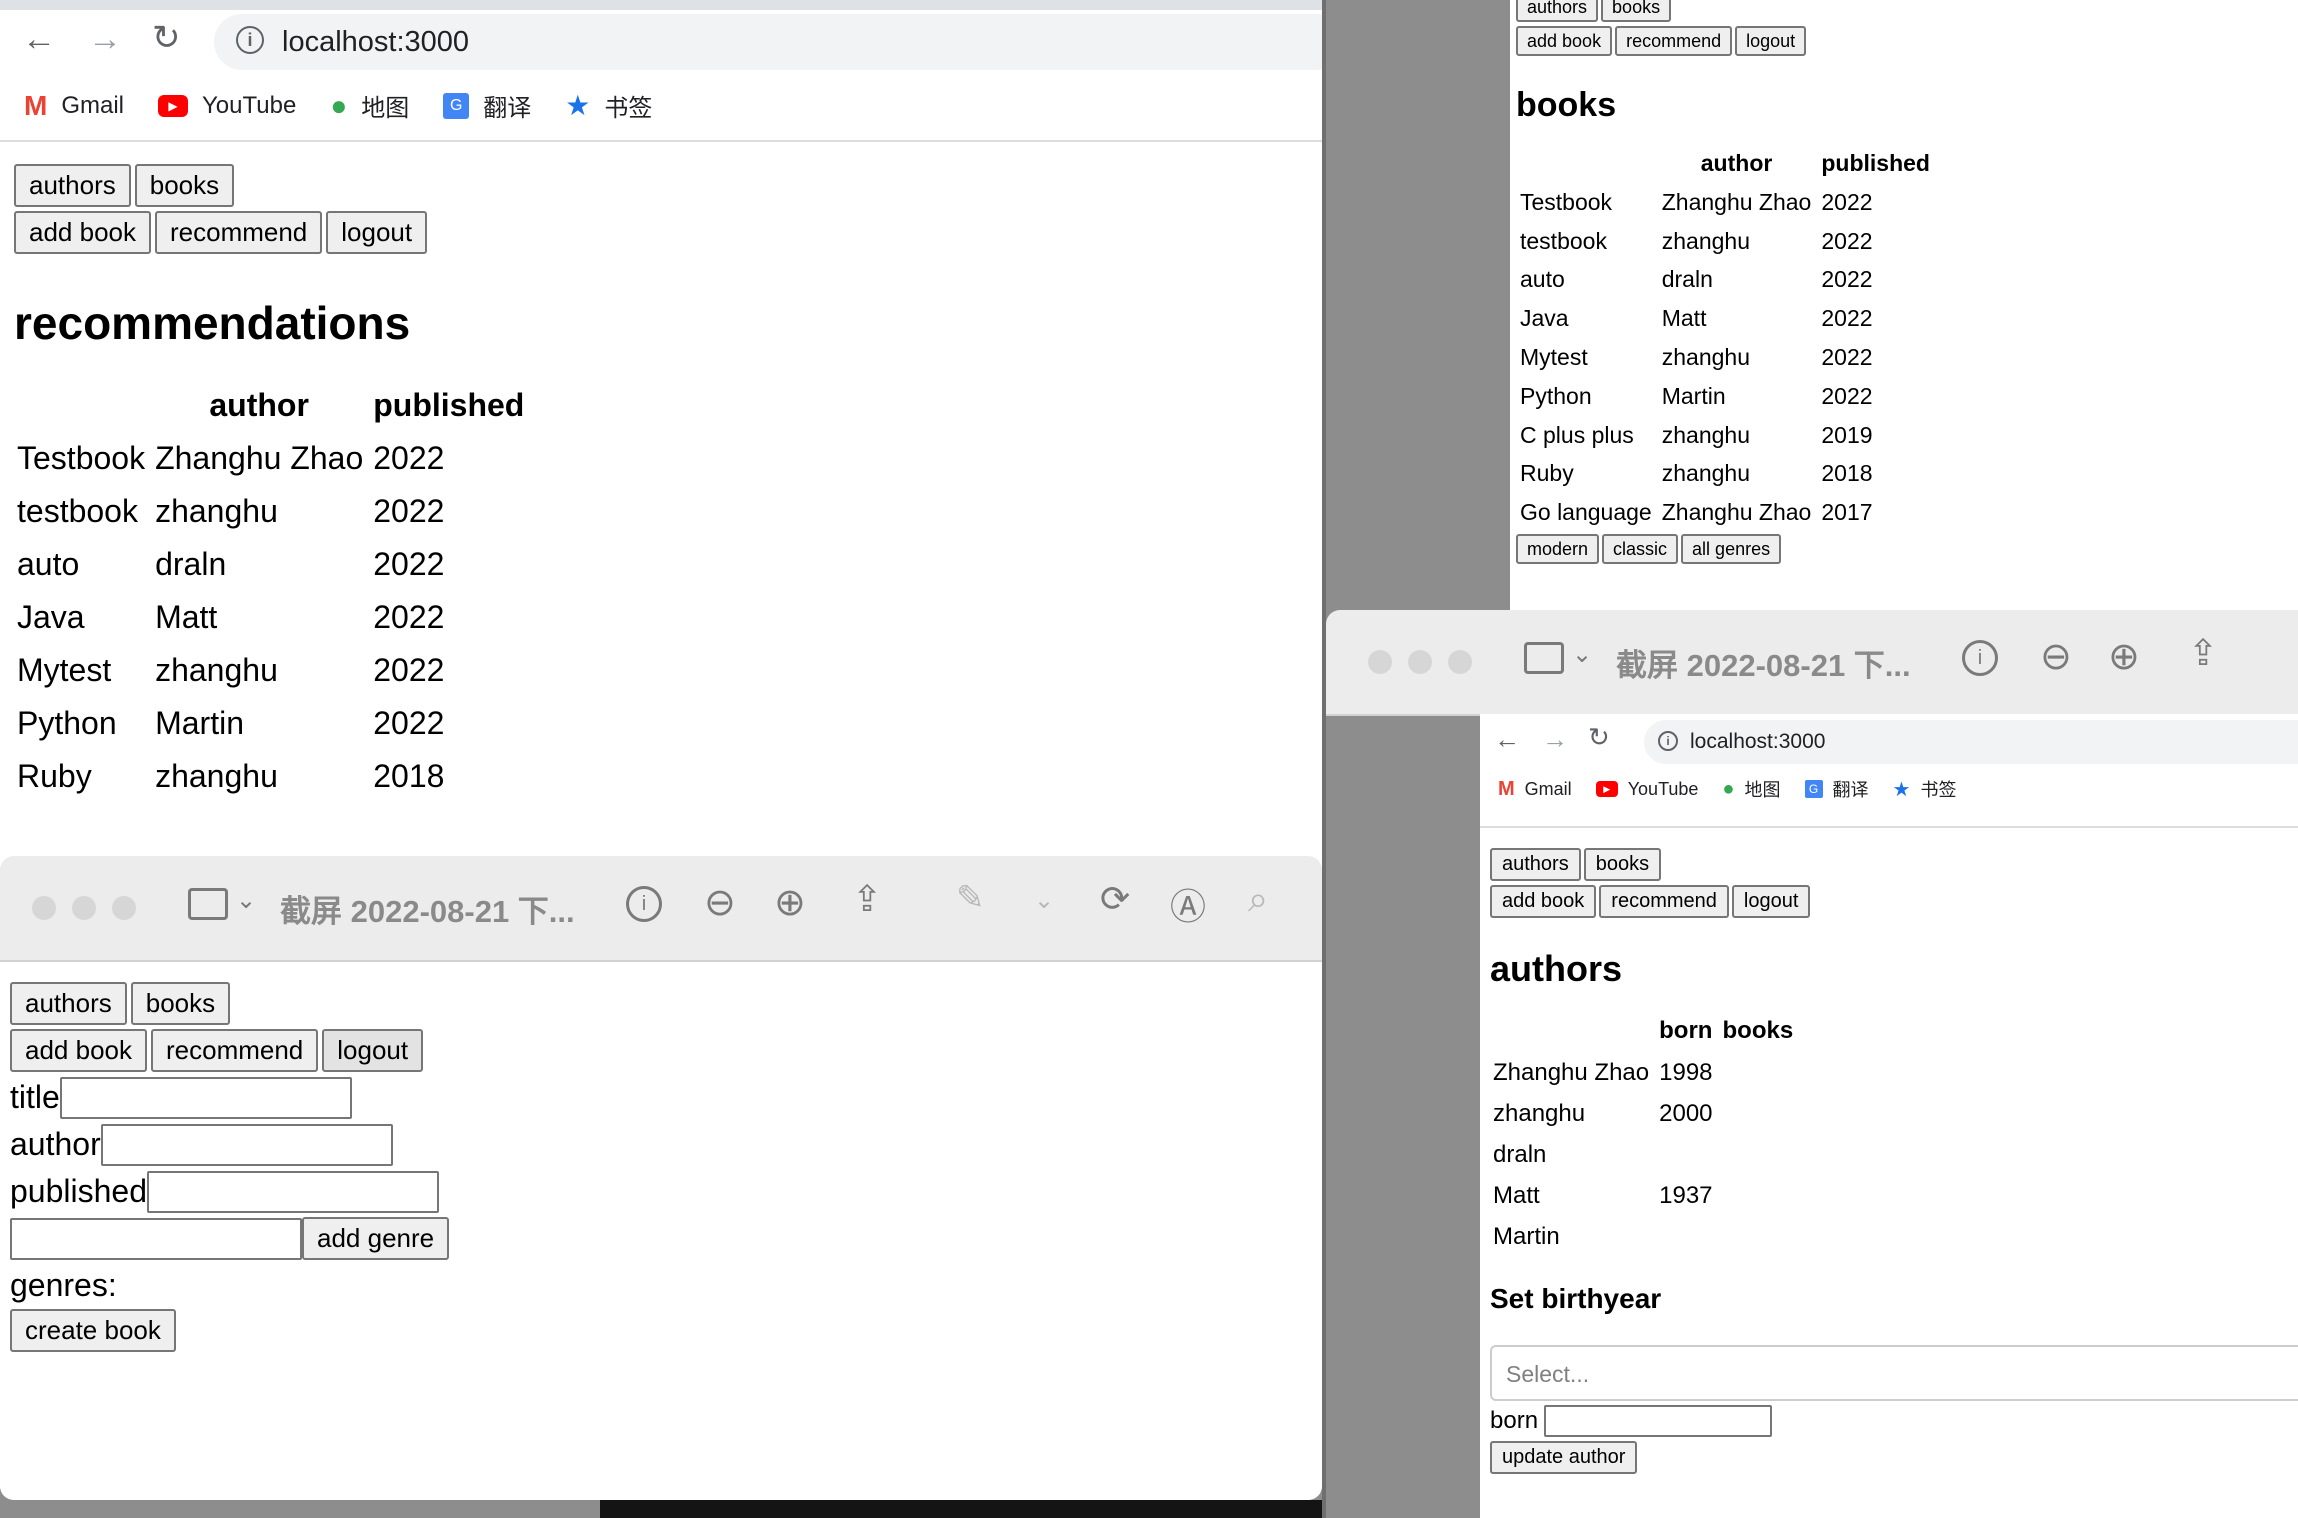 The image size is (2298, 1518). What do you see at coordinates (1640, 549) in the screenshot?
I see `genre-classic-button: classic` at bounding box center [1640, 549].